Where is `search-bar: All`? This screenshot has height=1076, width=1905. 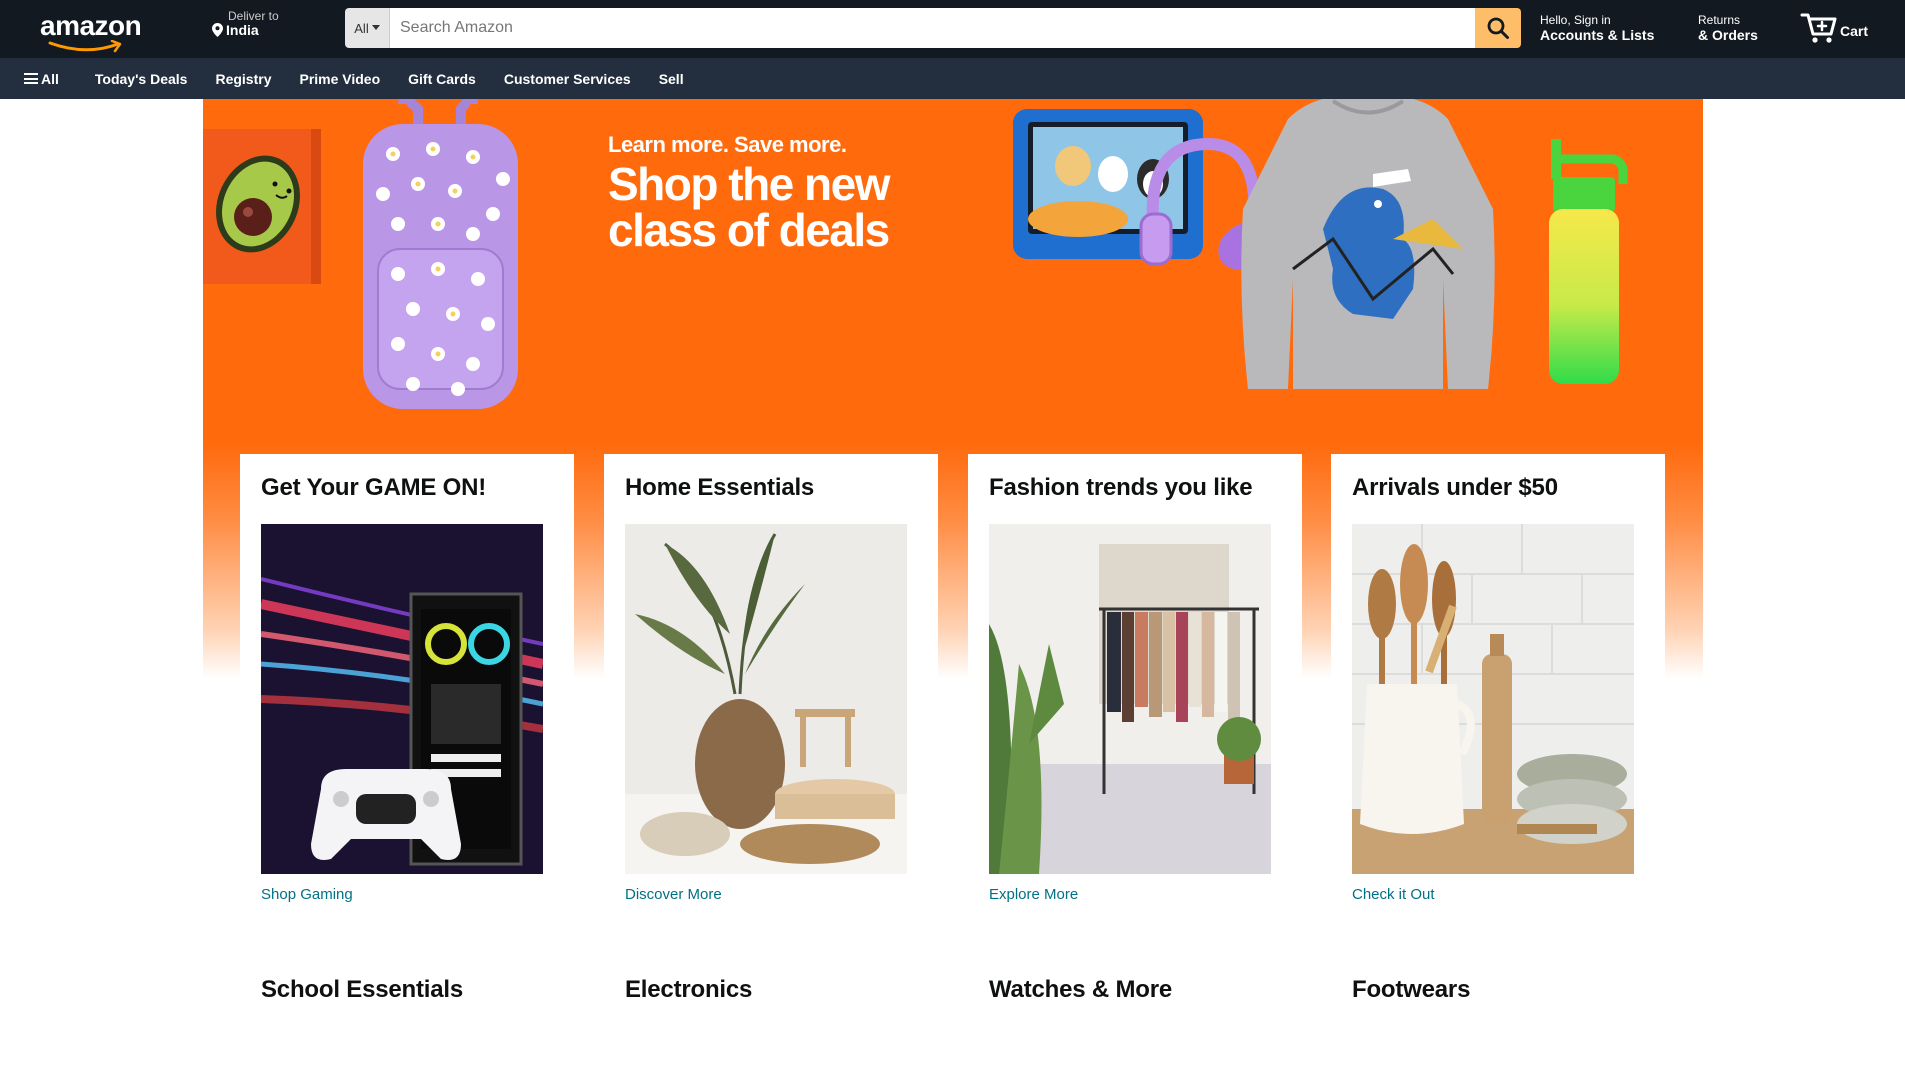 search-bar: All is located at coordinates (933, 28).